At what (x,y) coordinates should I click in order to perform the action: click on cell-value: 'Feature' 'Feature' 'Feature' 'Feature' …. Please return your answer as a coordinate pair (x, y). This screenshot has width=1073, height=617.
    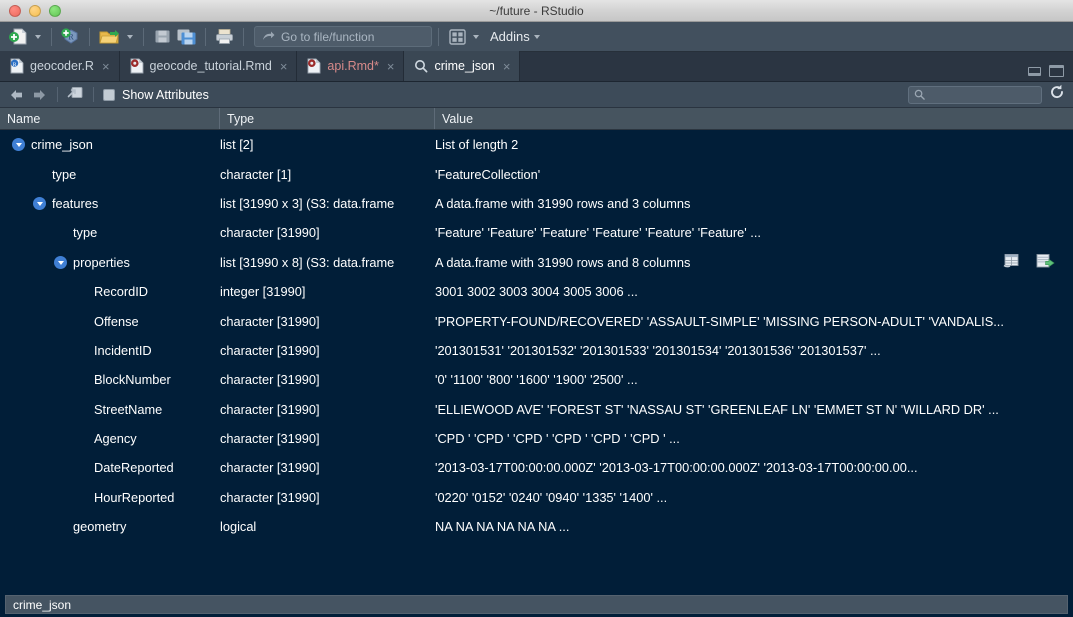
    Looking at the image, I should click on (598, 233).